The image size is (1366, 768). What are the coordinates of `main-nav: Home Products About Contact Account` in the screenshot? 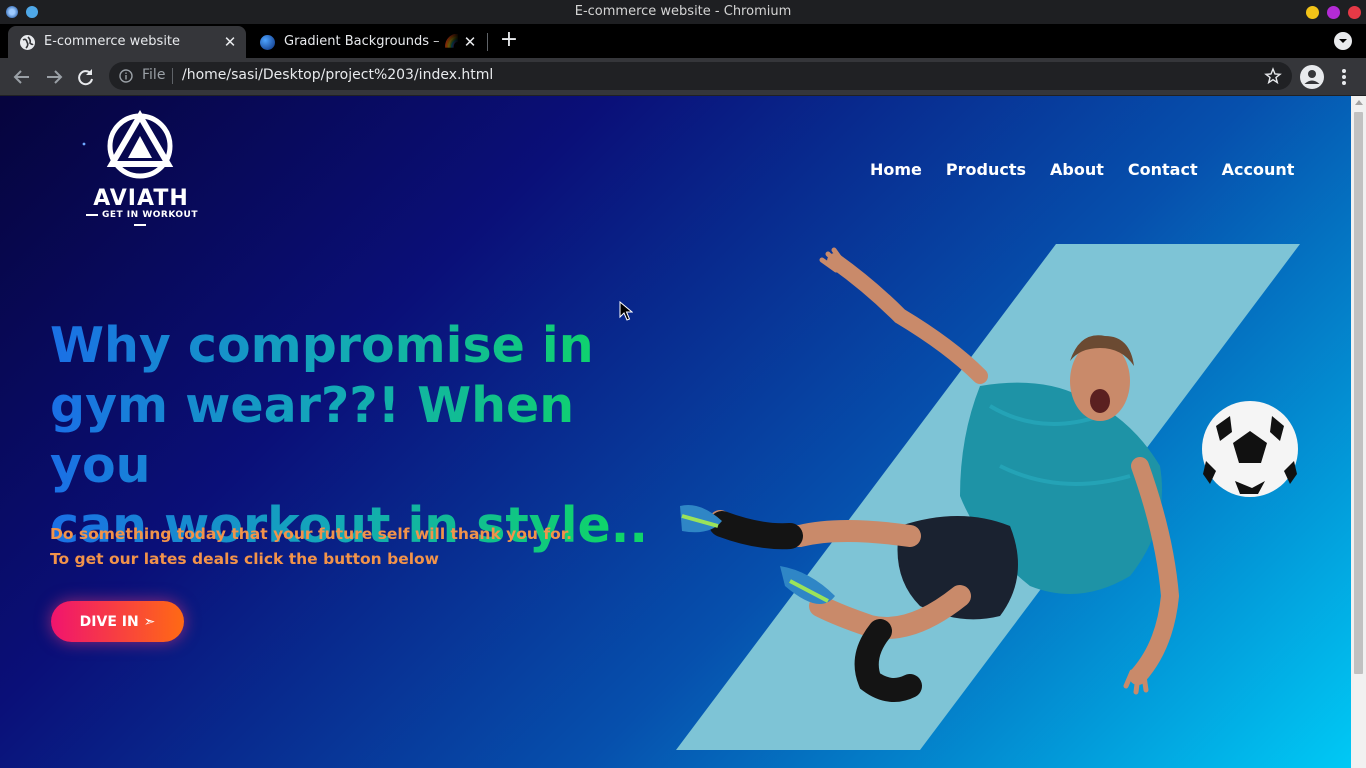 It's located at (1082, 172).